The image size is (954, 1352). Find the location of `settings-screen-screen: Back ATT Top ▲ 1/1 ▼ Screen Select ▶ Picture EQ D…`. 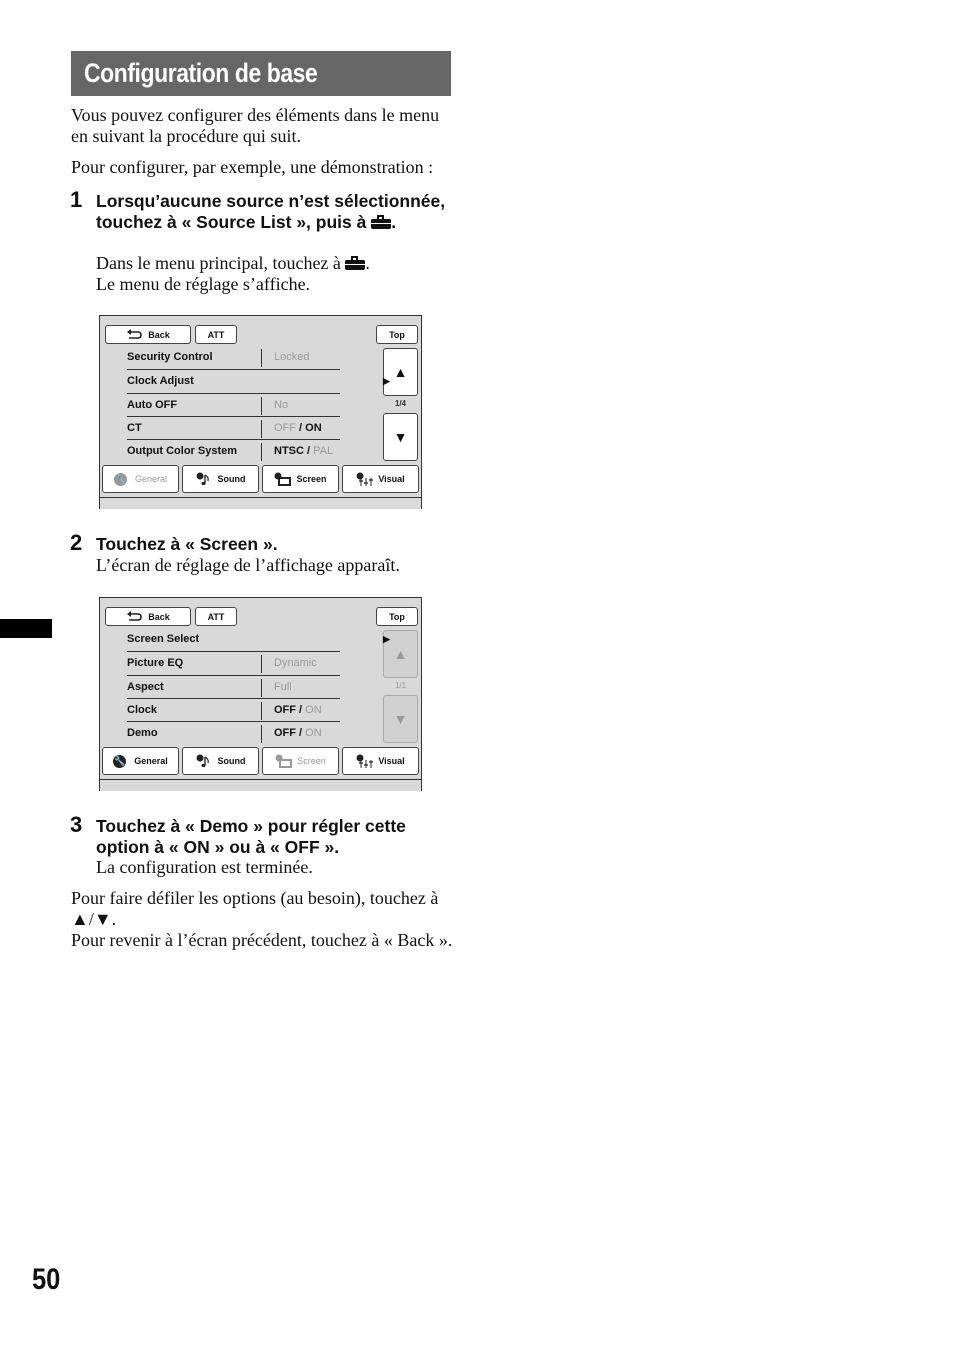

settings-screen-screen: Back ATT Top ▲ 1/1 ▼ Screen Select ▶ Picture EQ D… is located at coordinates (260, 694).